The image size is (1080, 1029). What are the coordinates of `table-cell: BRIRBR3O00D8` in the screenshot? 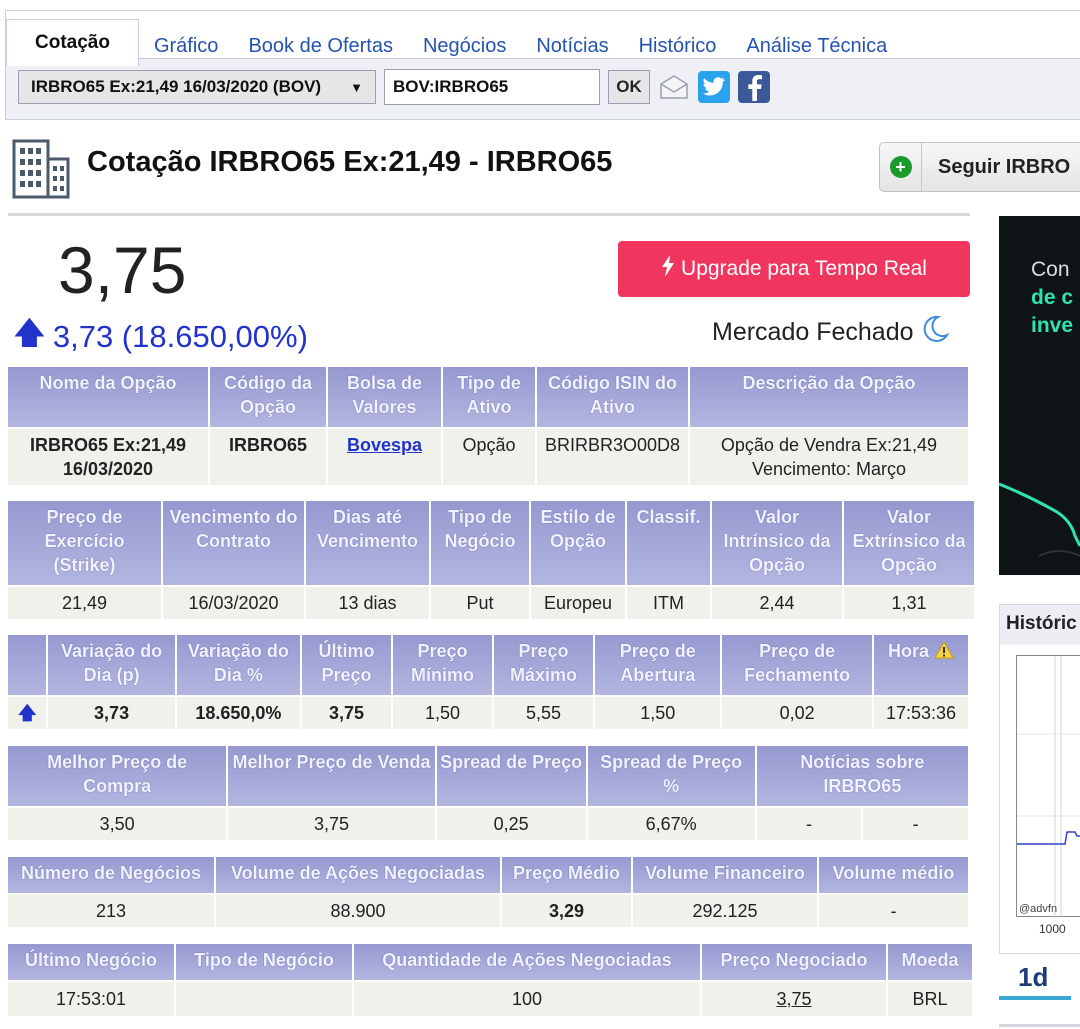 It's located at (612, 456).